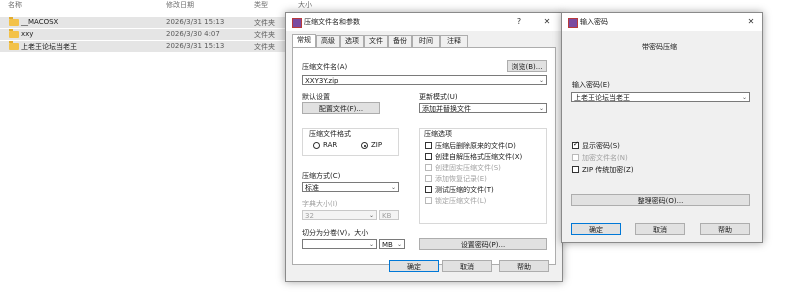 The image size is (800, 303). I want to click on update-mode-label: 更新模式(U), so click(438, 97).